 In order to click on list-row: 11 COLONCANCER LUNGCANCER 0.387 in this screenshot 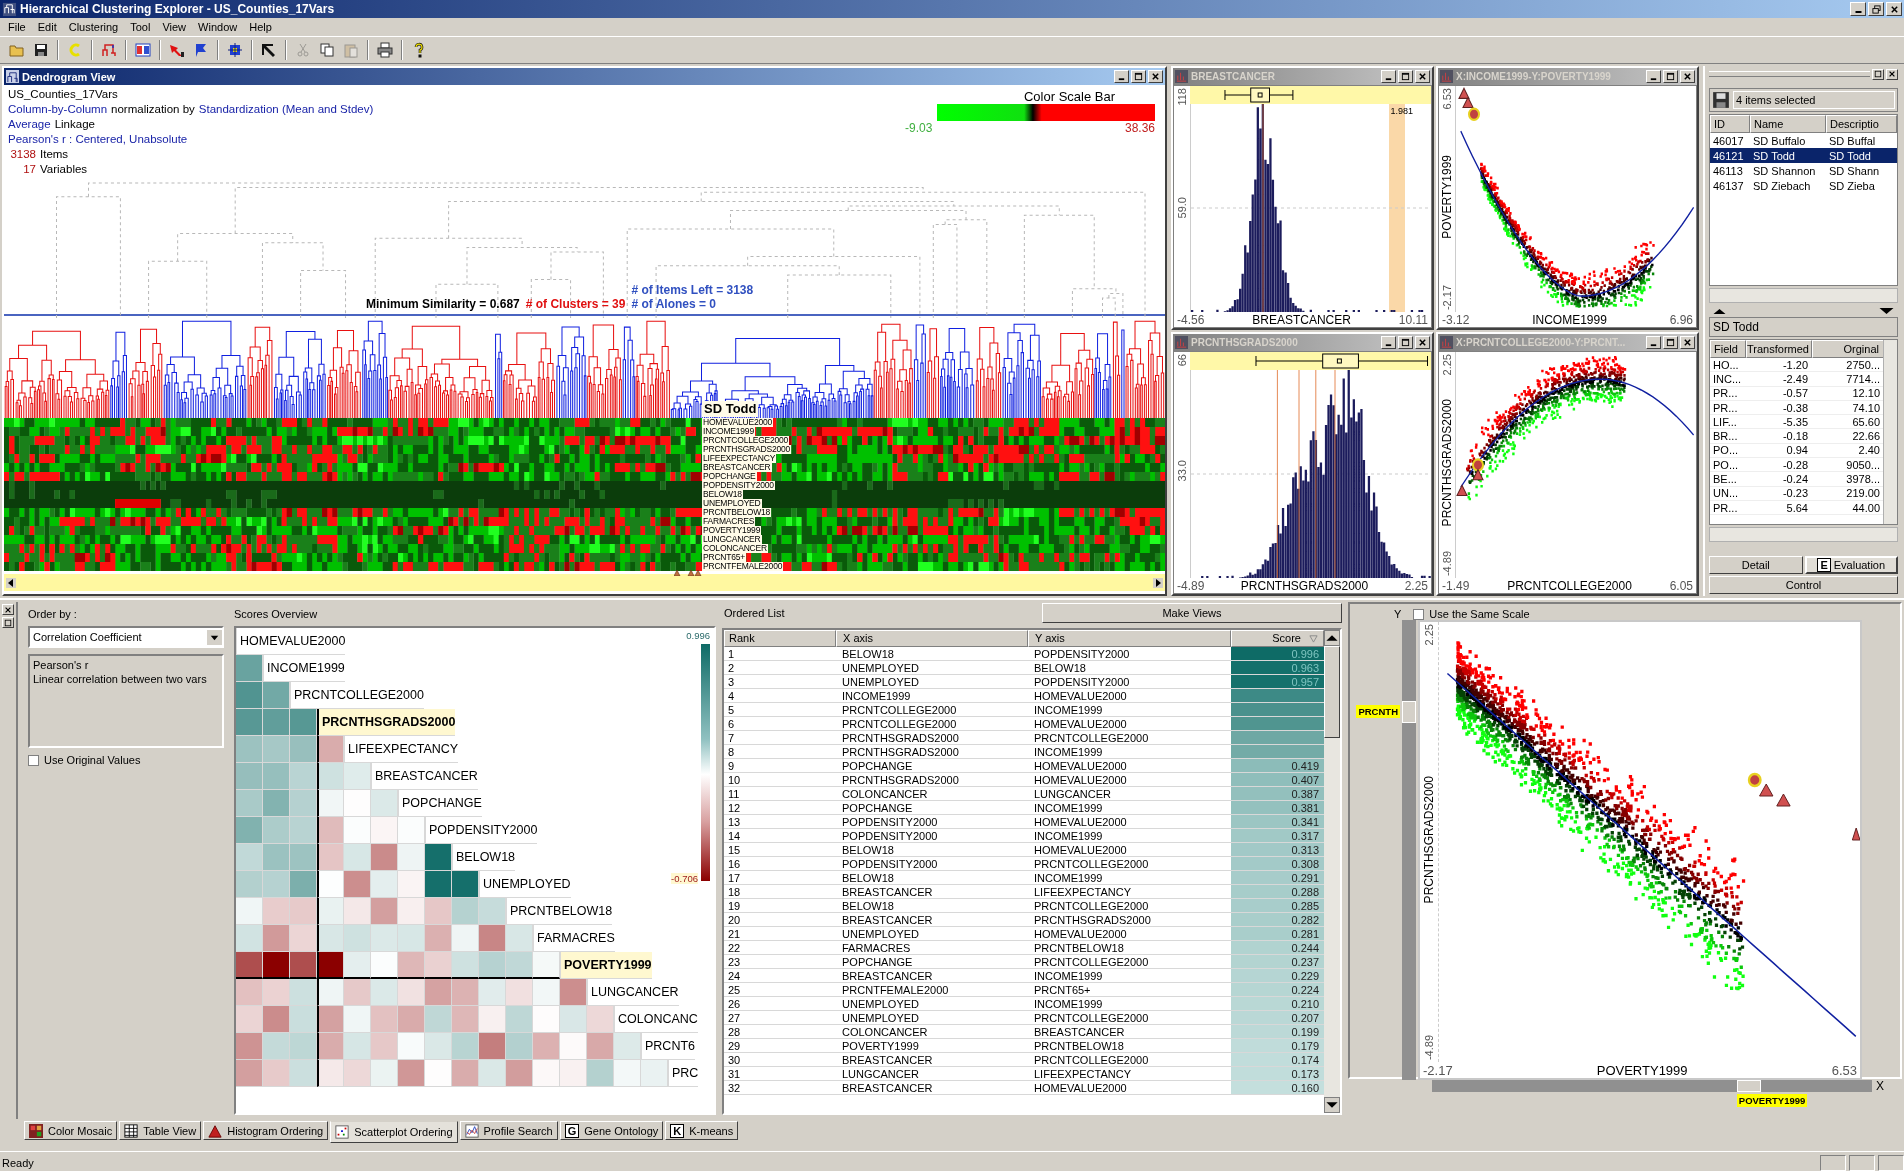, I will do `click(1024, 794)`.